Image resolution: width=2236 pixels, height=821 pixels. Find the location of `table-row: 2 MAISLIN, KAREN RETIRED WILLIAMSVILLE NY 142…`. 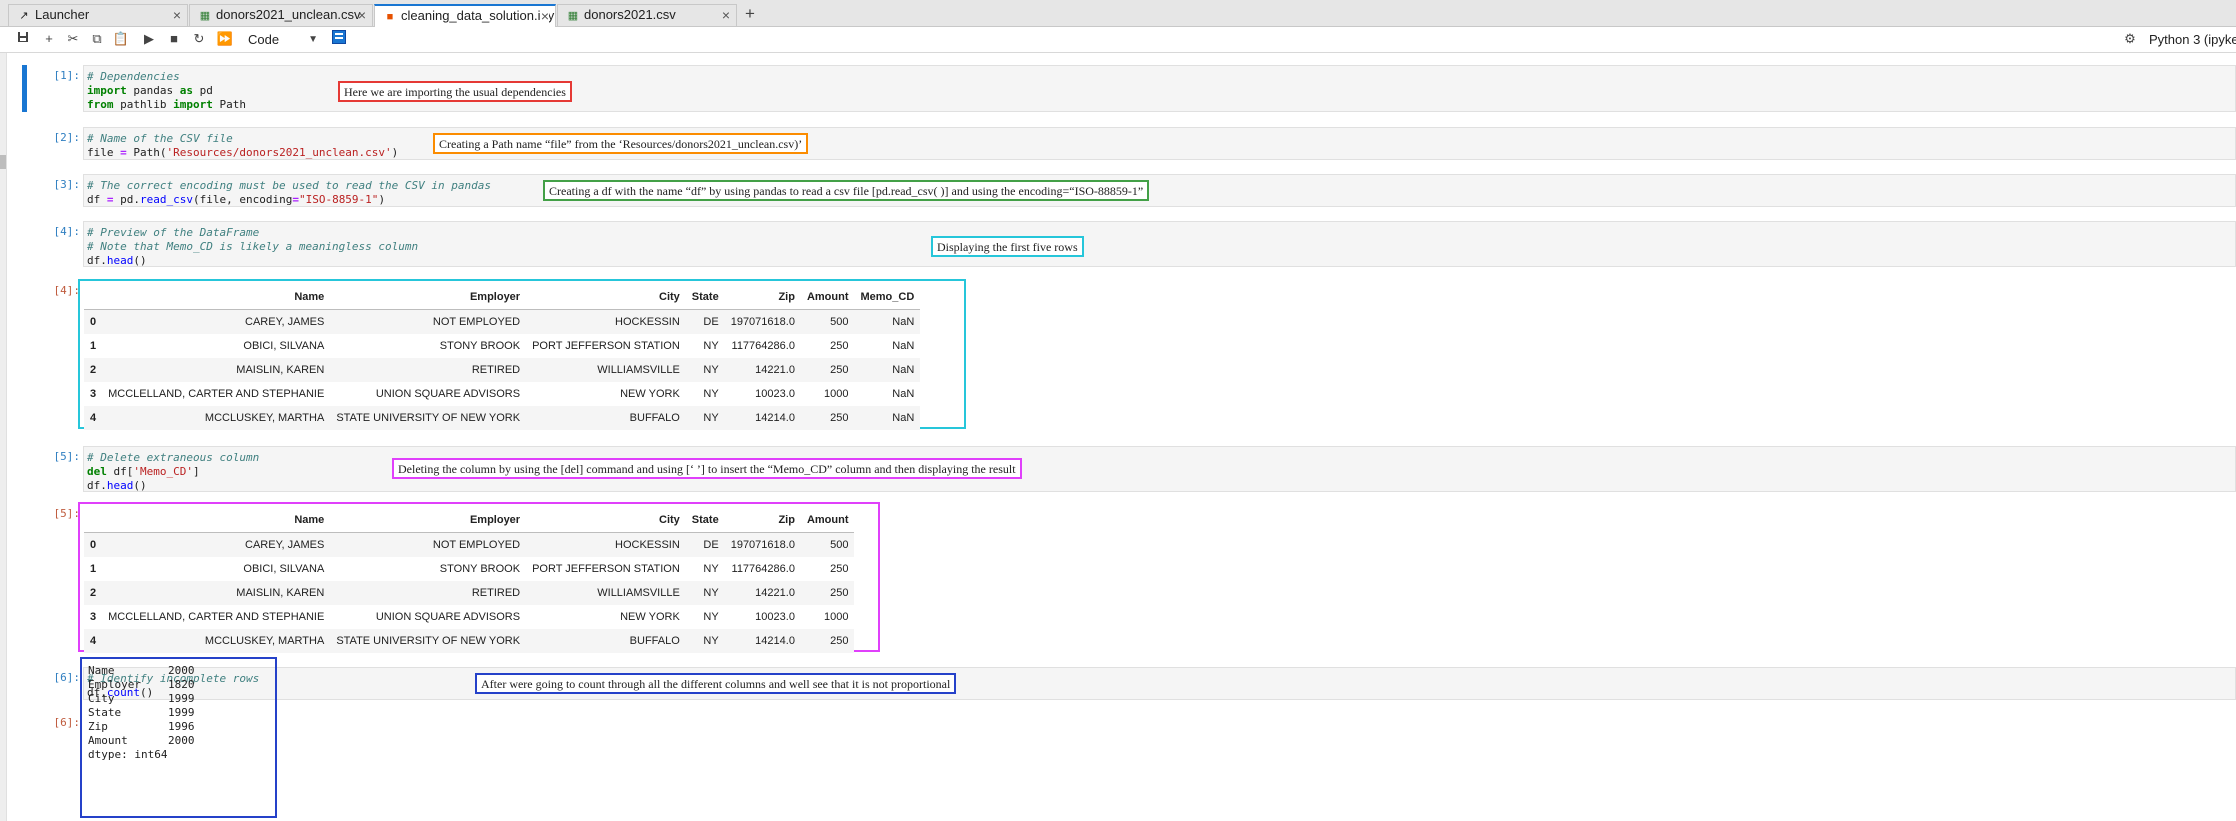

table-row: 2 MAISLIN, KAREN RETIRED WILLIAMSVILLE NY 142… is located at coordinates (502, 370).